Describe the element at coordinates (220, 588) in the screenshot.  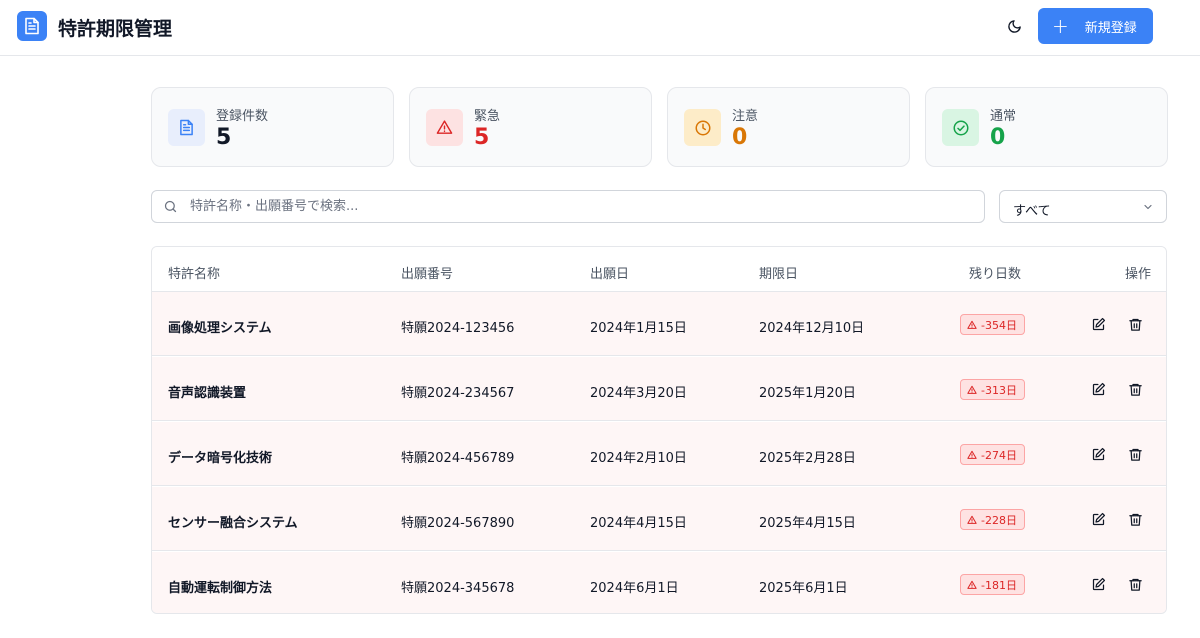
I see `patent-name: 自動運転制御方法` at that location.